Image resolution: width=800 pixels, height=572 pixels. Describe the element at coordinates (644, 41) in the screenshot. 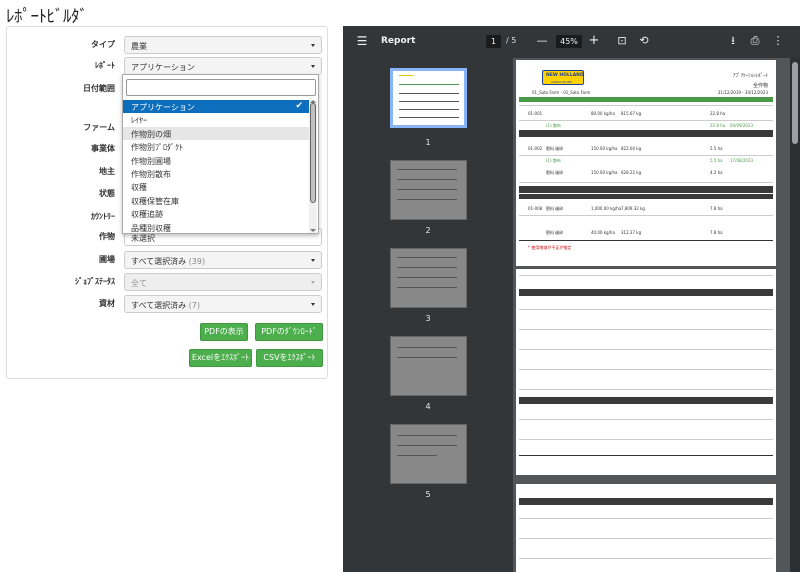

I see `rotate-icon: ⟲` at that location.